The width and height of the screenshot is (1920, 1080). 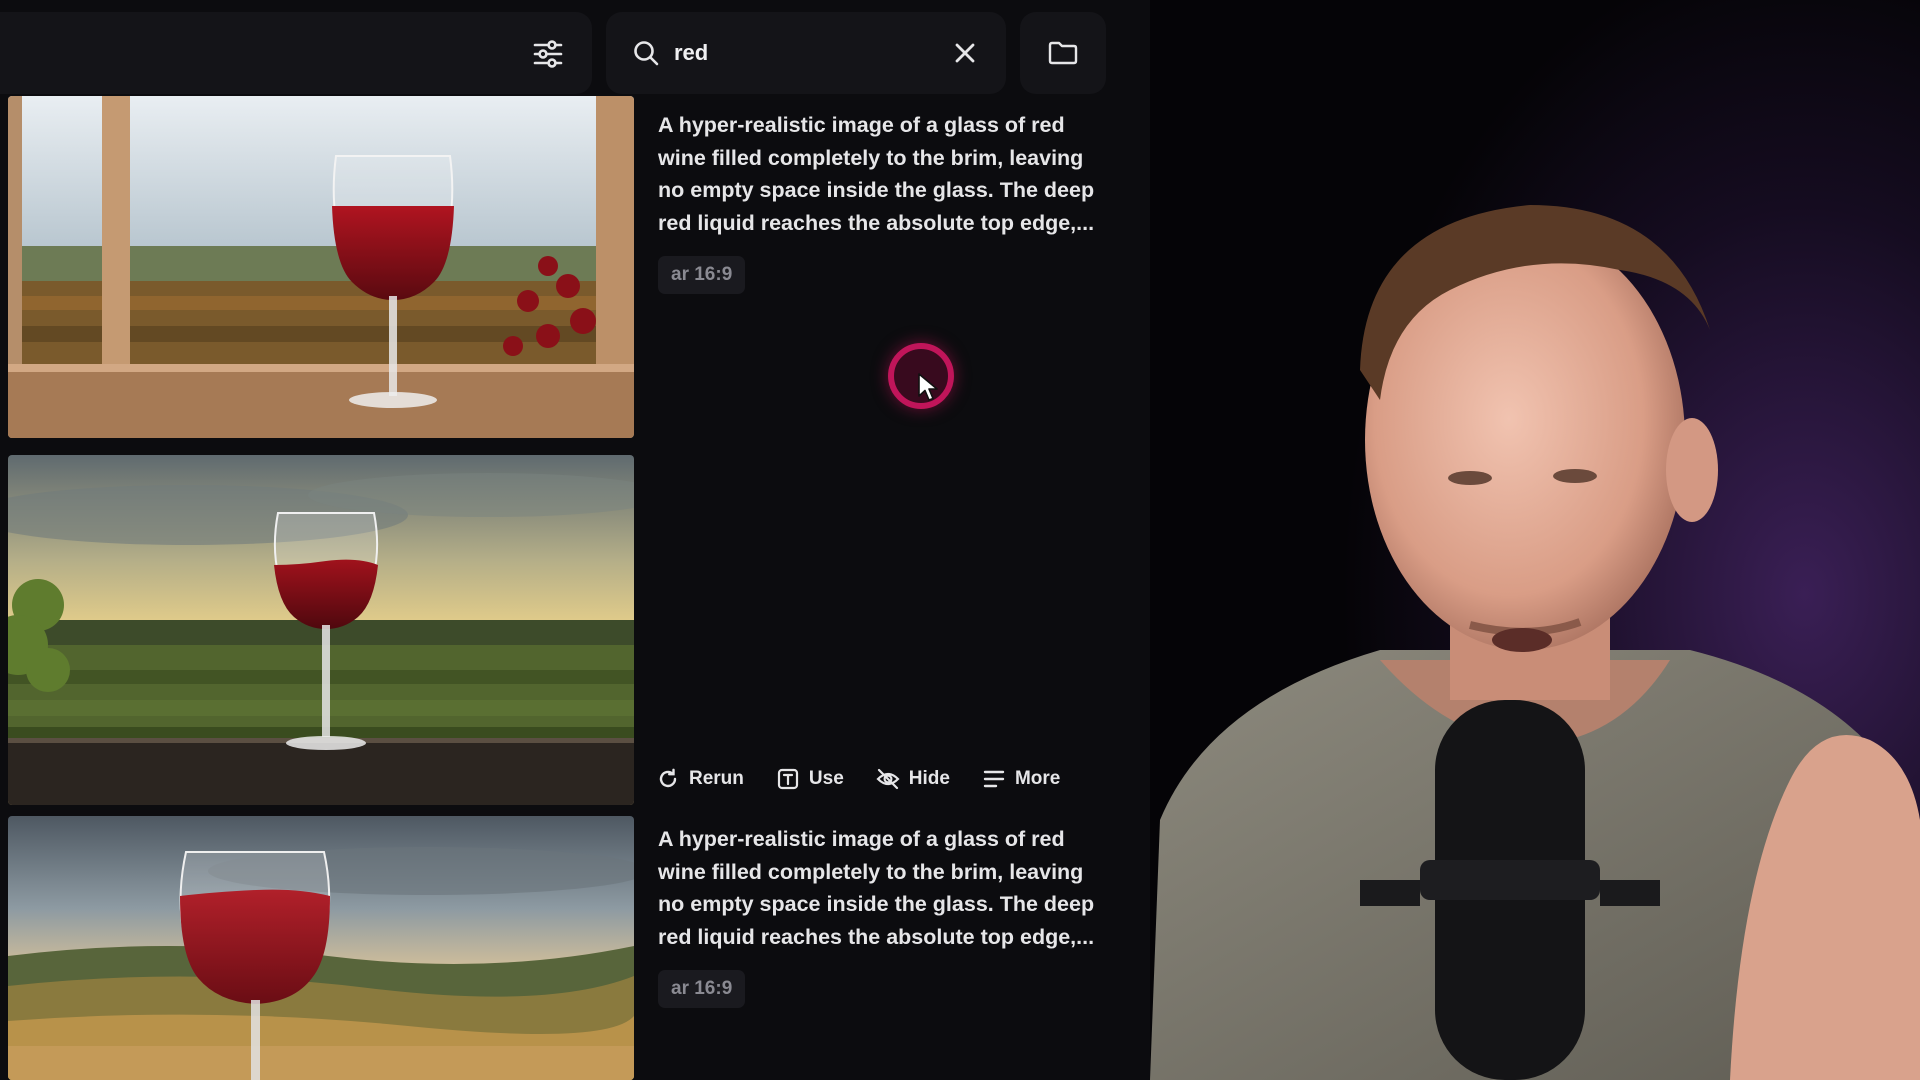 I want to click on top-toolbar, so click(x=296, y=53).